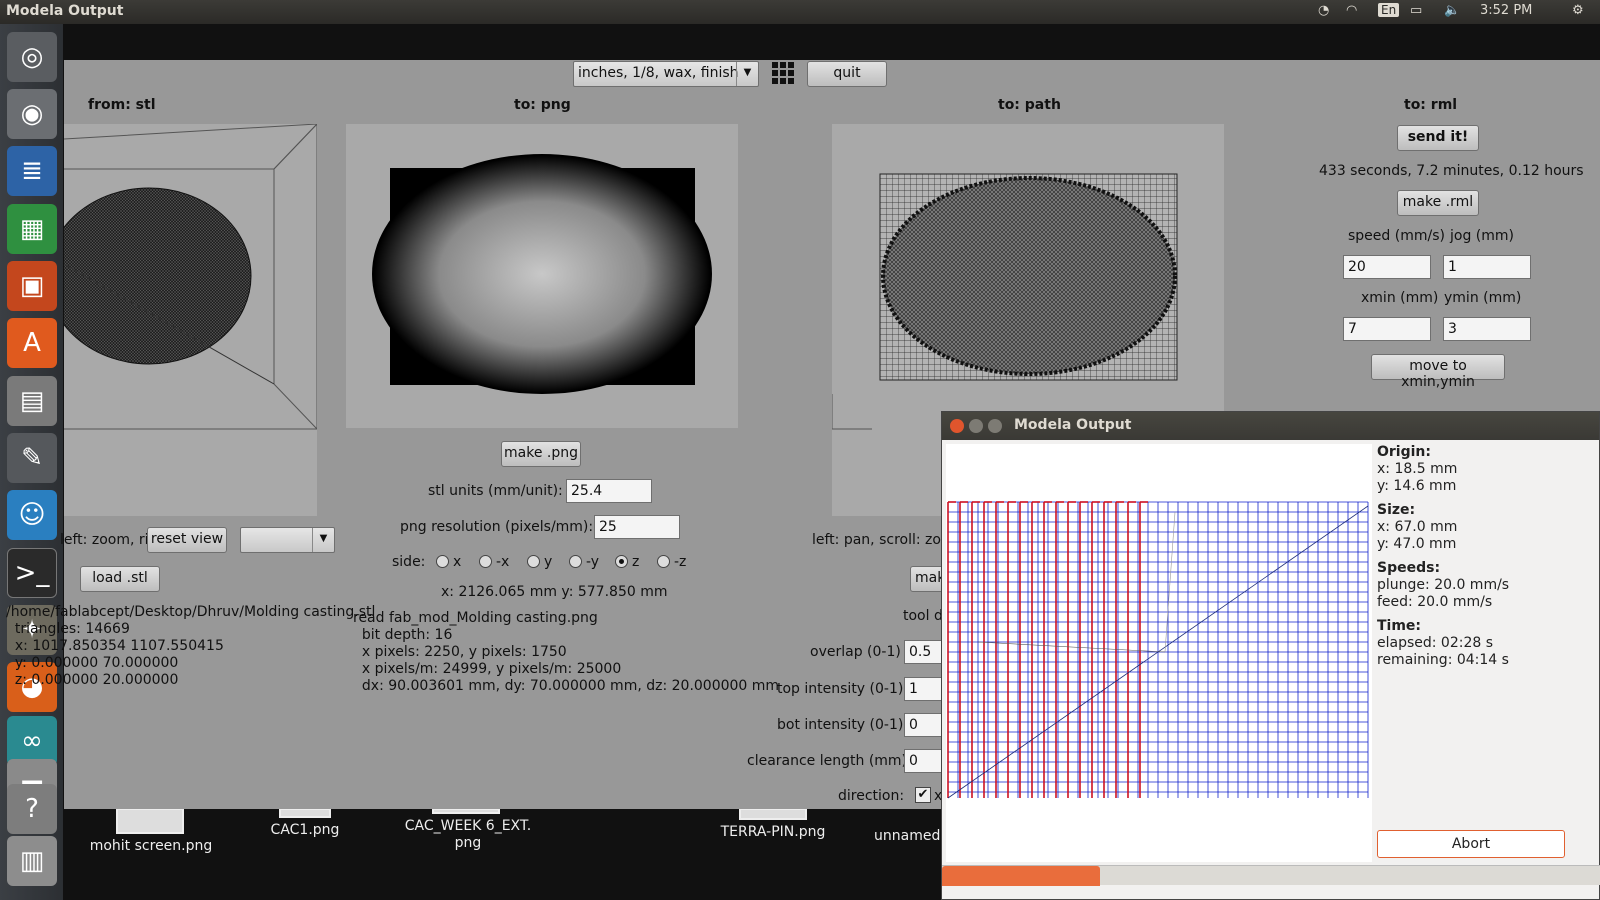 The height and width of the screenshot is (900, 1600). Describe the element at coordinates (680, 562) in the screenshot. I see `radio-label: -z` at that location.